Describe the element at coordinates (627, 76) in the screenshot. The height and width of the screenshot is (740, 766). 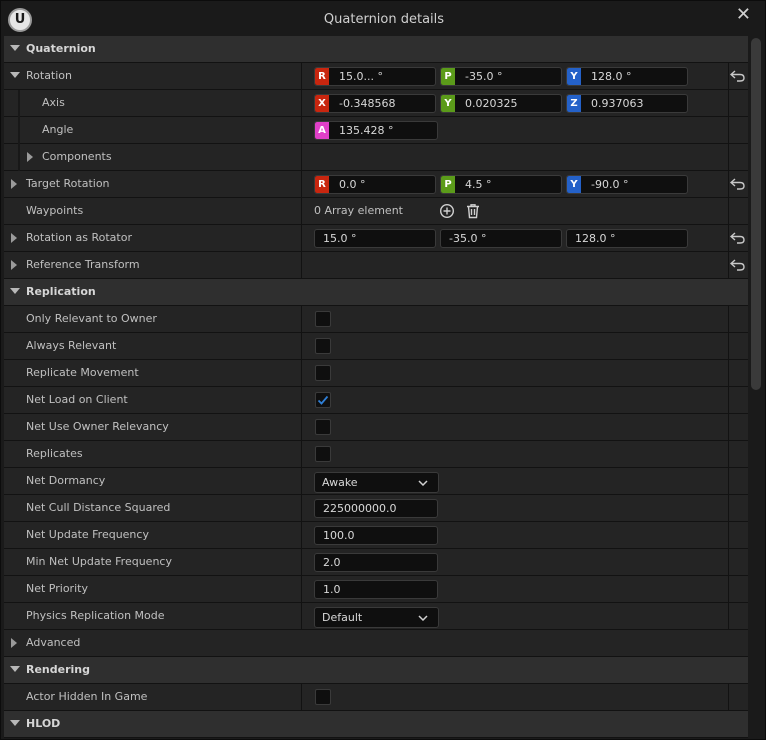
I see `rotation-yaw-field: Y 128.0 °` at that location.